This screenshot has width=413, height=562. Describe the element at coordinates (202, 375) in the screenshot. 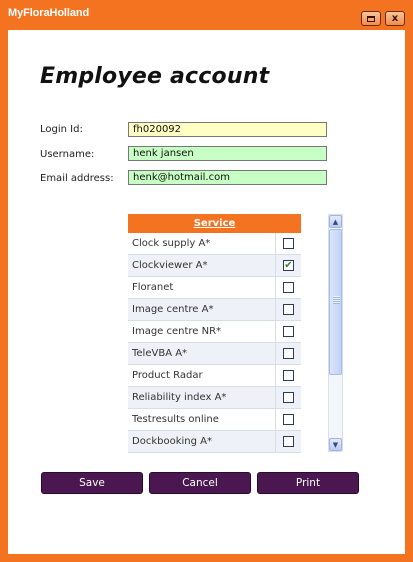

I see `service-name: Product Radar` at that location.